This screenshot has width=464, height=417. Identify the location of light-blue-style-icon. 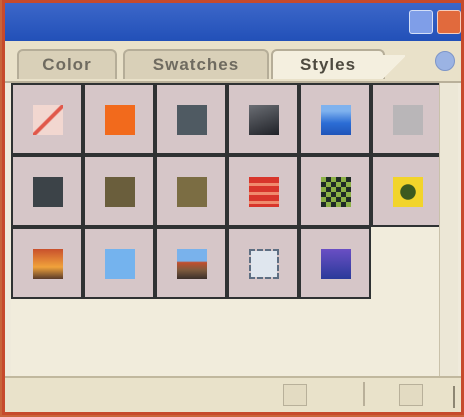
(120, 264).